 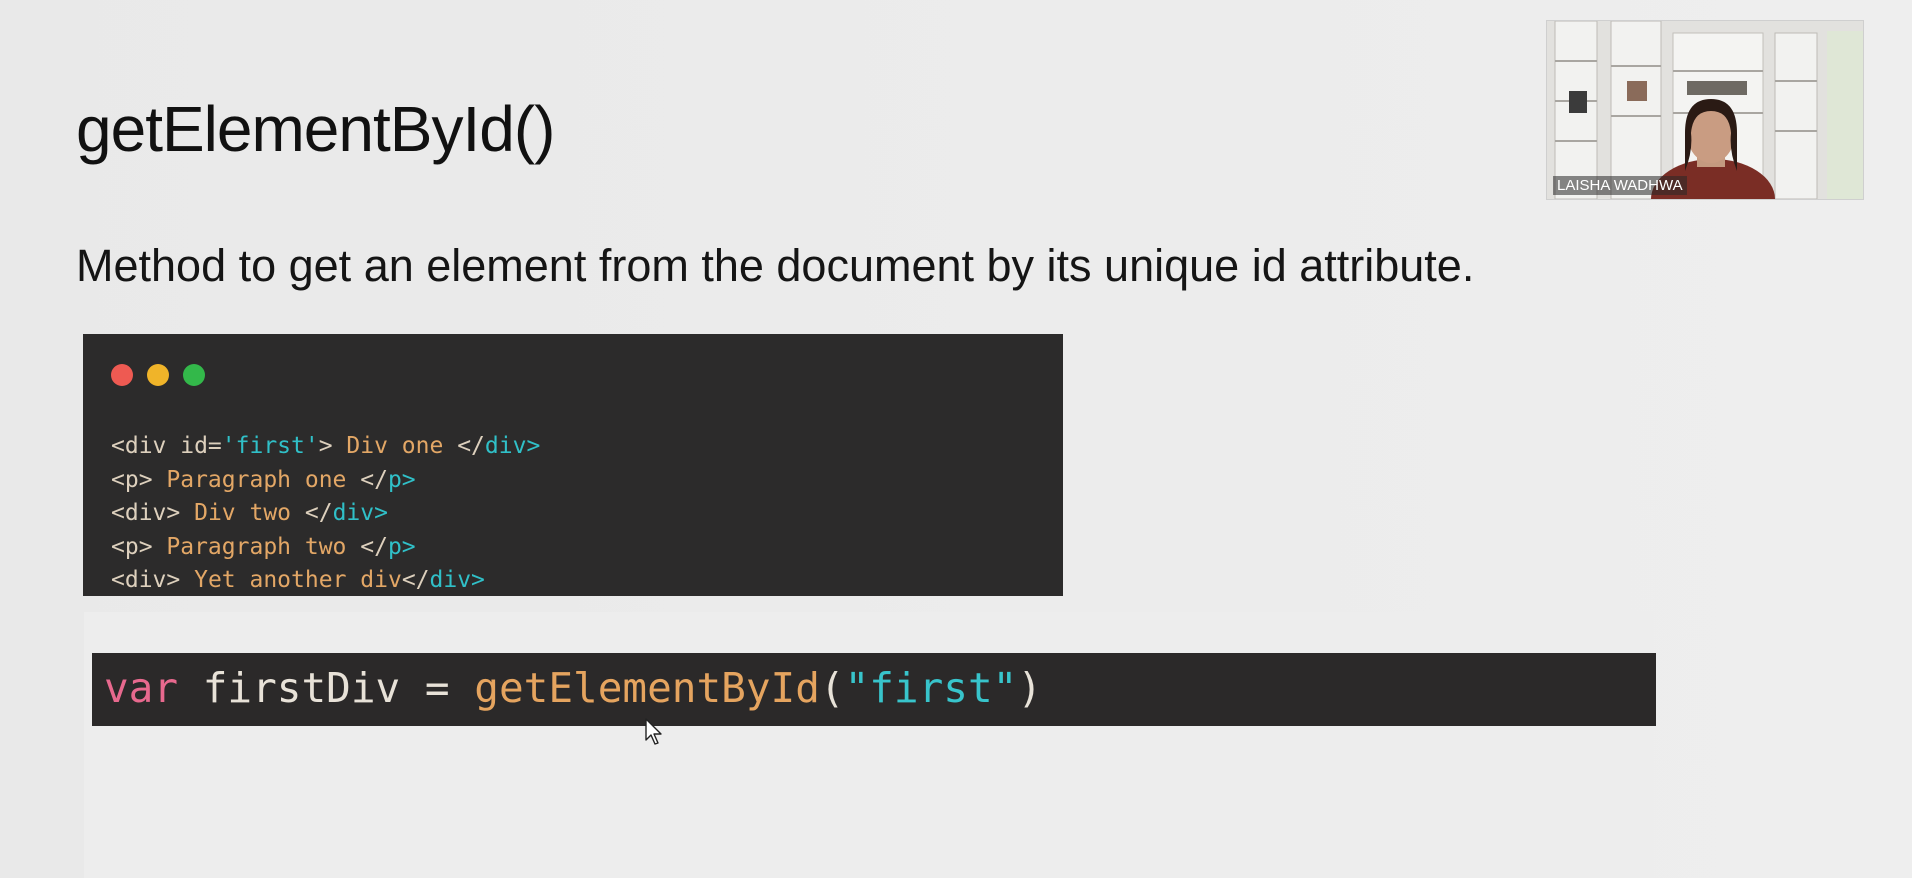 What do you see at coordinates (437, 688) in the screenshot?
I see `code-operator: =` at bounding box center [437, 688].